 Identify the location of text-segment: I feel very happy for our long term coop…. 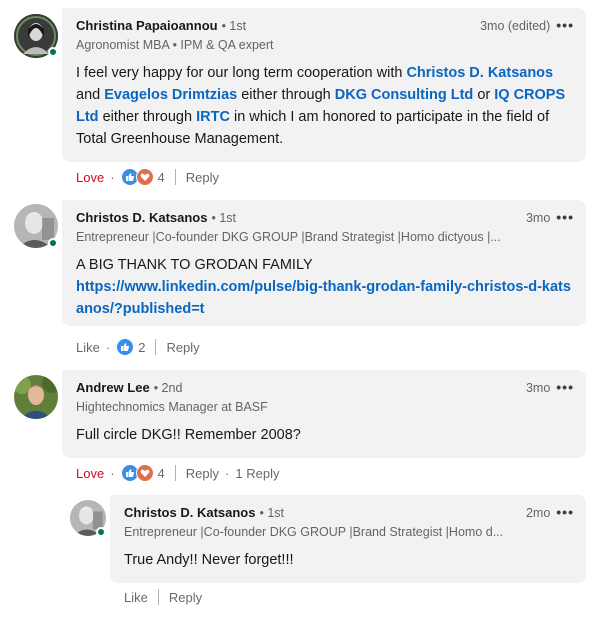
(241, 73).